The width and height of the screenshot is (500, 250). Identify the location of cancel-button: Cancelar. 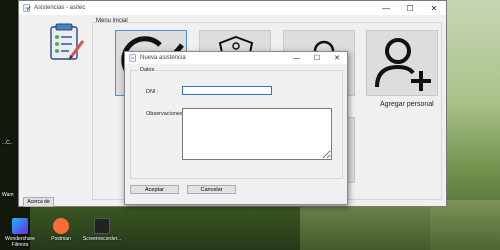
(211, 189).